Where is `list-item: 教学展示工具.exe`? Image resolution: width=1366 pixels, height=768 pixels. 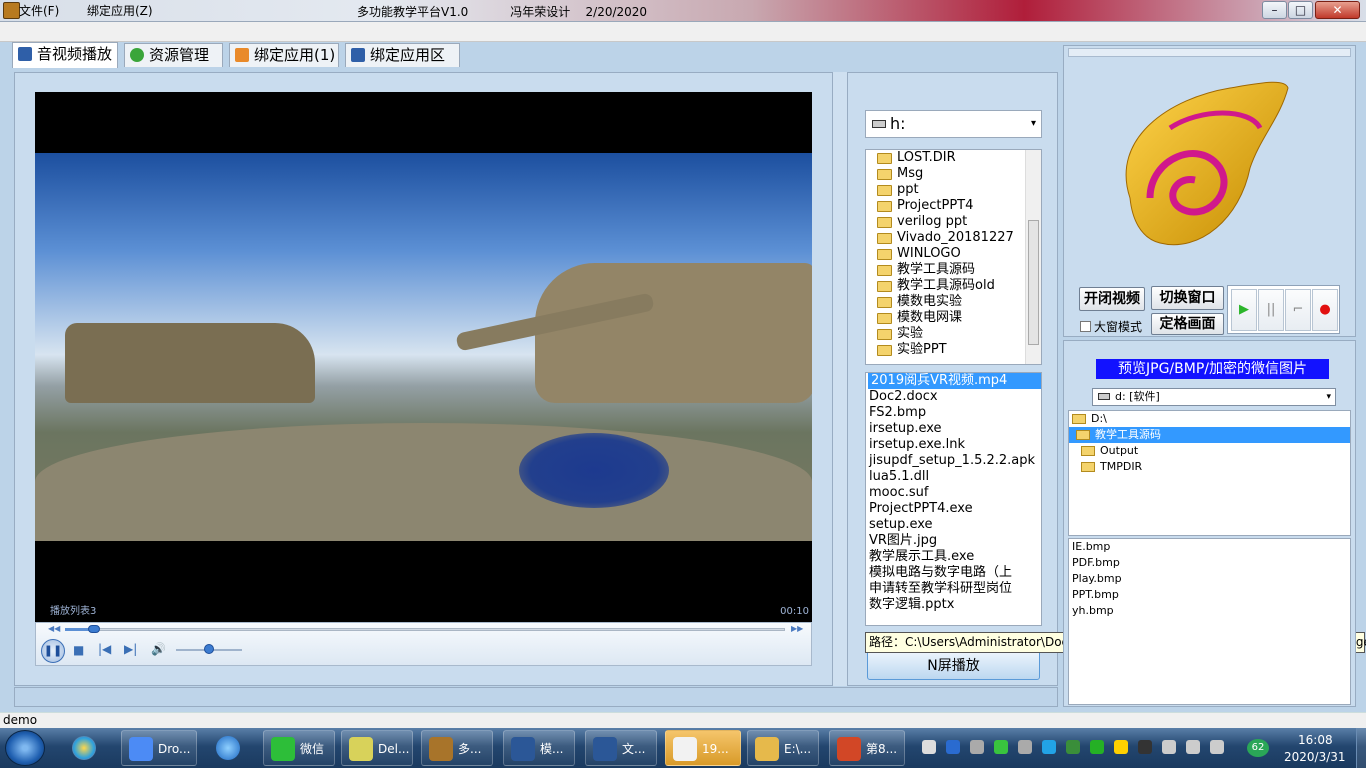 list-item: 教学展示工具.exe is located at coordinates (953, 557).